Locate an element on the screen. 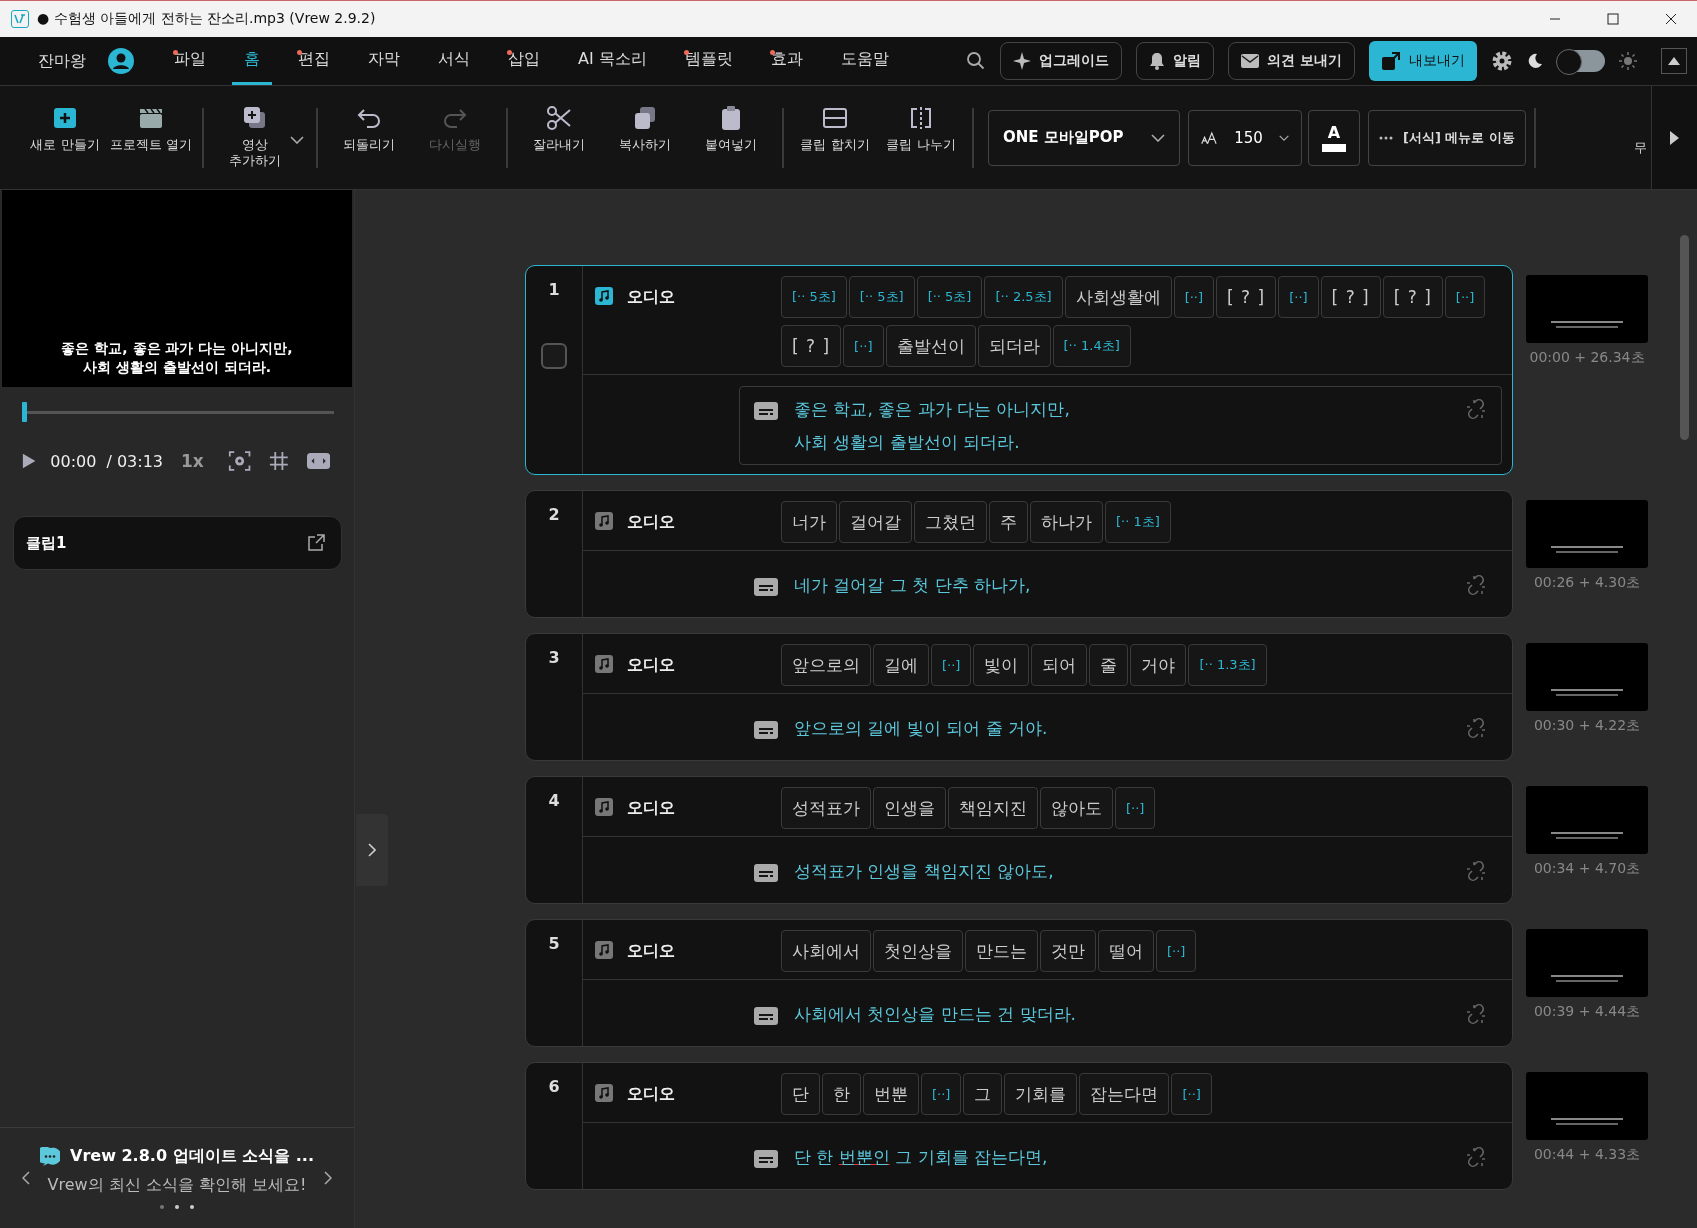  word-token: 거야 is located at coordinates (1158, 665).